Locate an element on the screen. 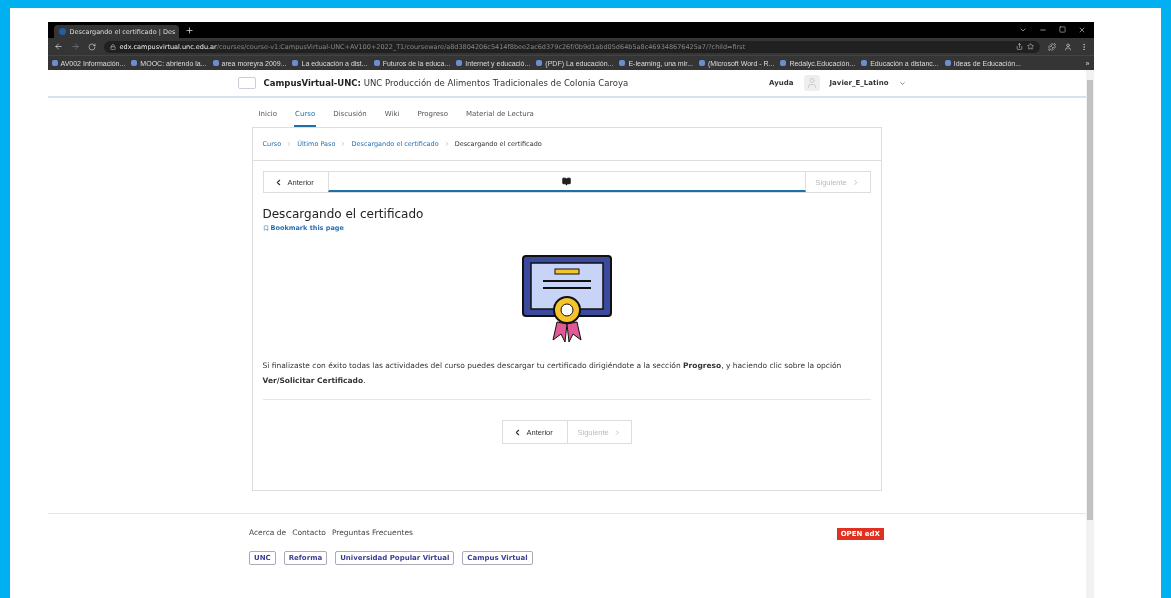 Image resolution: width=1171 pixels, height=598 pixels. unit-title: Descargando el certificado is located at coordinates (343, 214).